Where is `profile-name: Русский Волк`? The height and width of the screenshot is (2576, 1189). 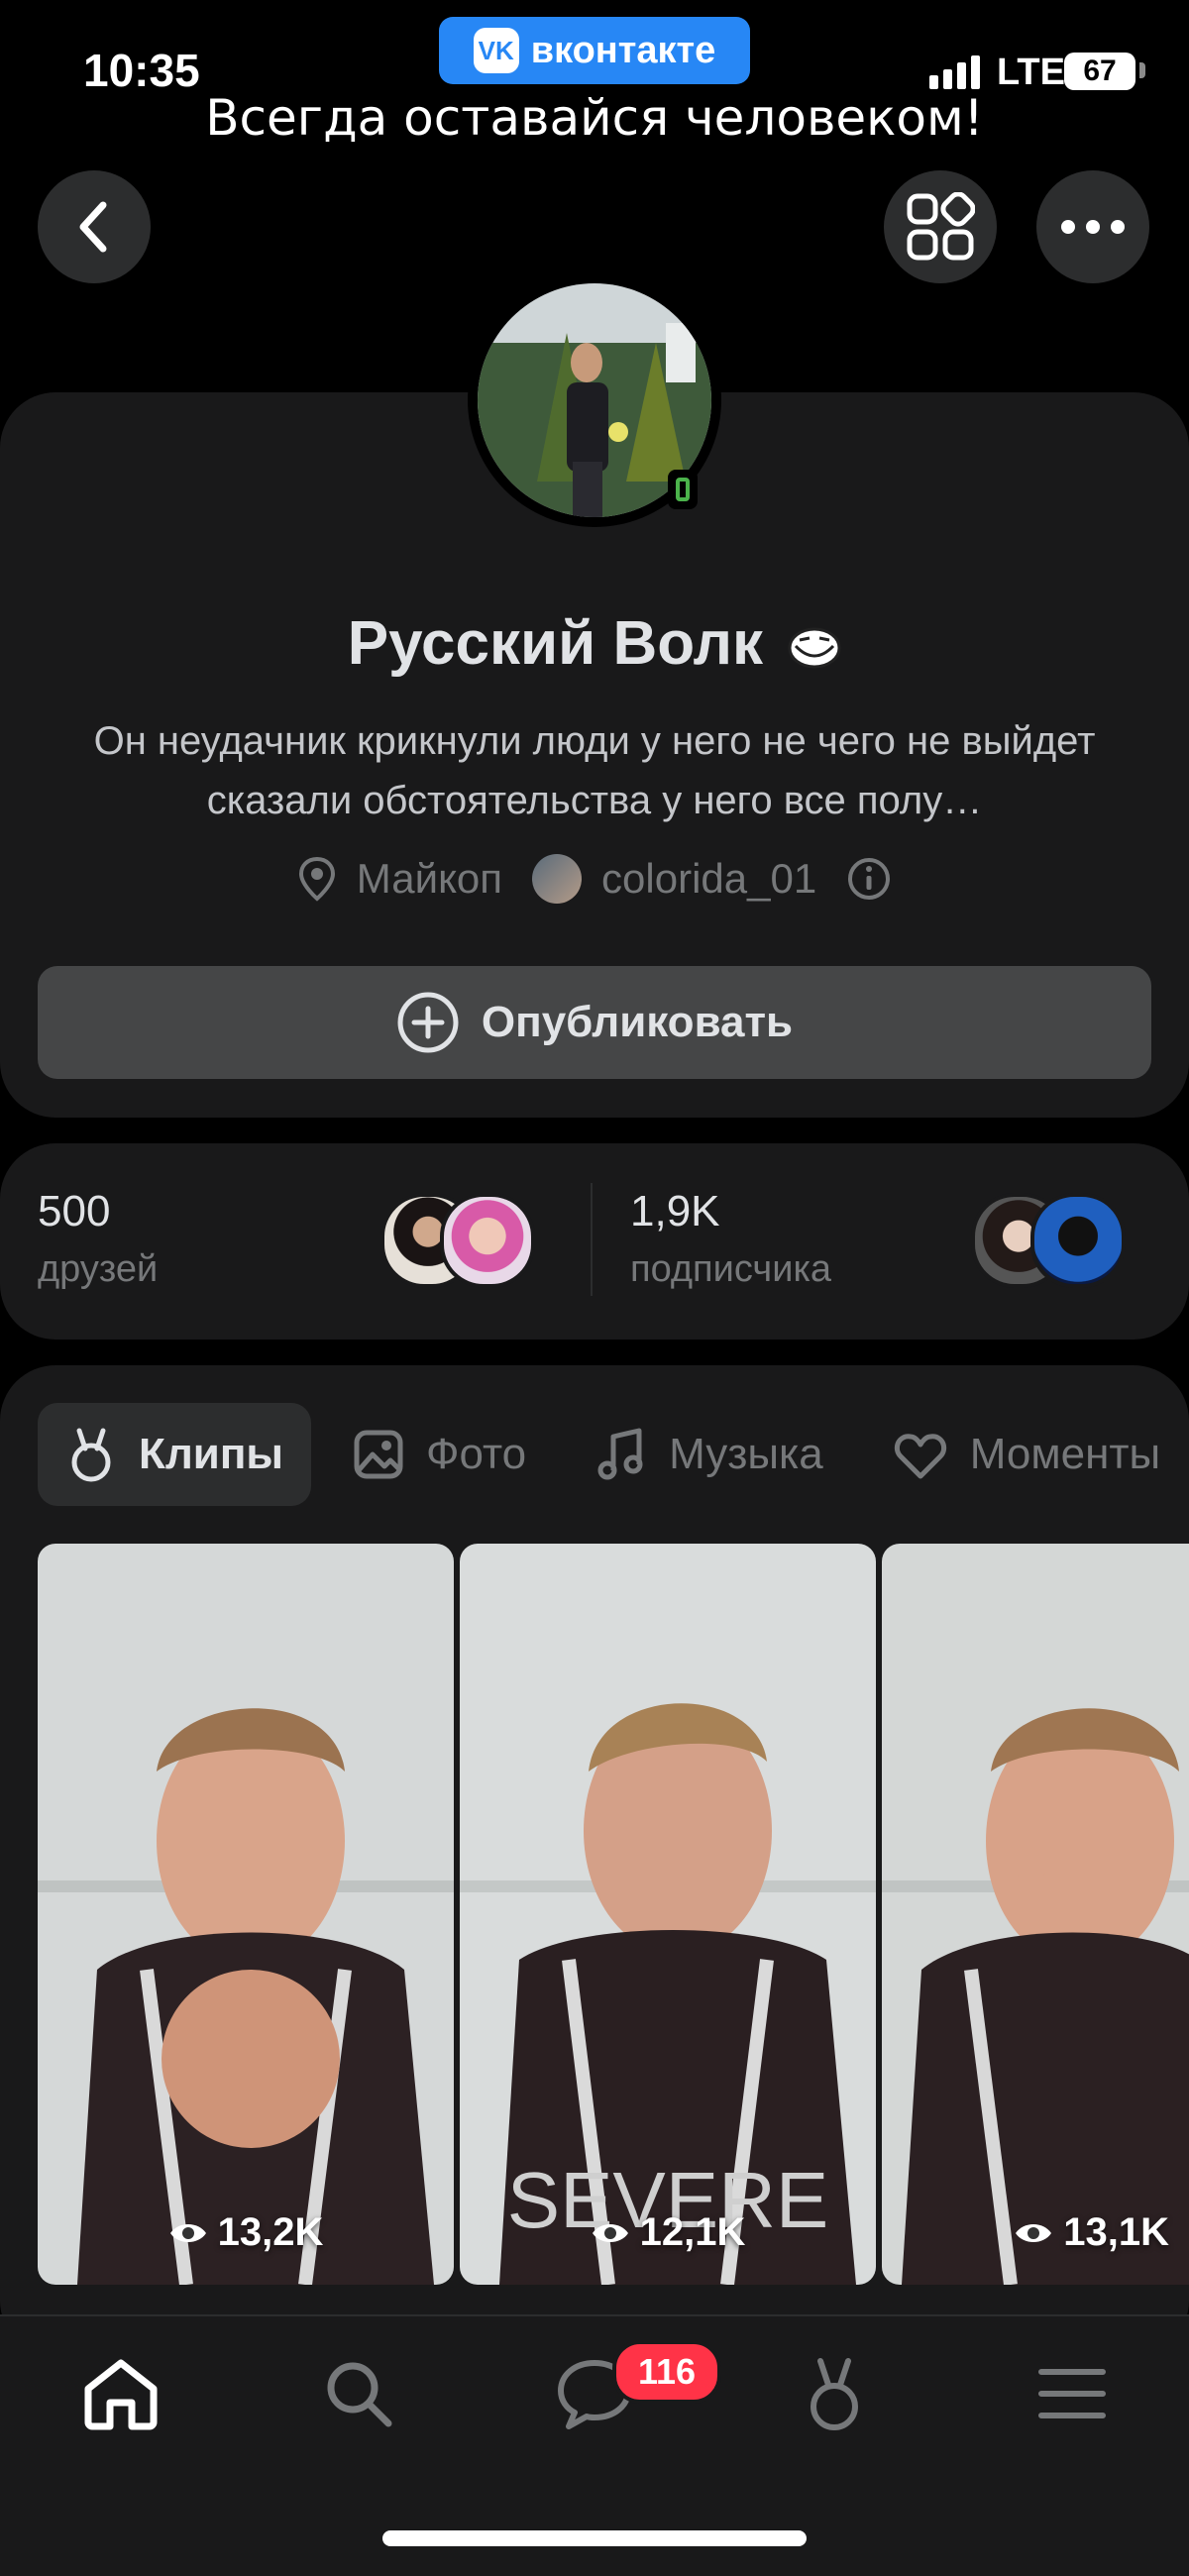
profile-name: Русский Волк is located at coordinates (594, 644).